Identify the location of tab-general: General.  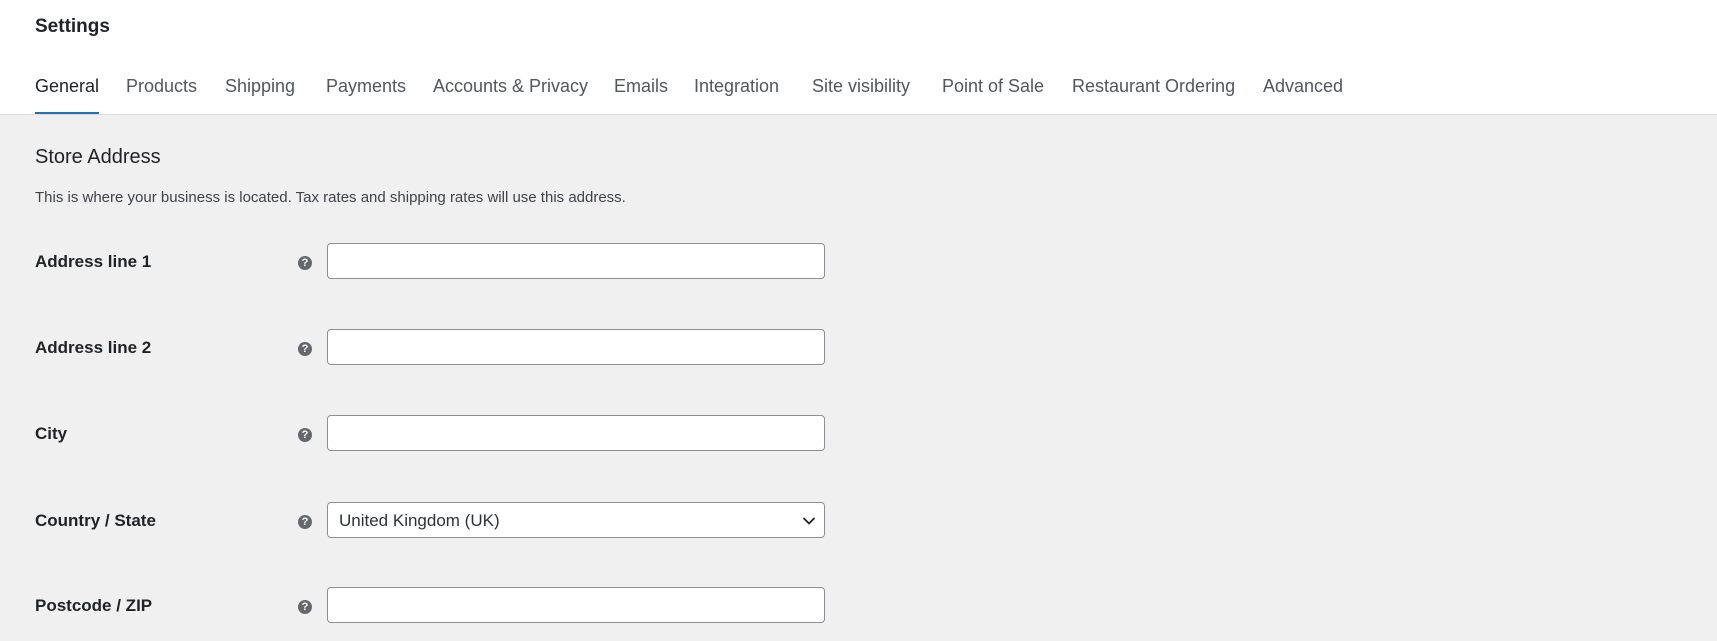
(67, 95).